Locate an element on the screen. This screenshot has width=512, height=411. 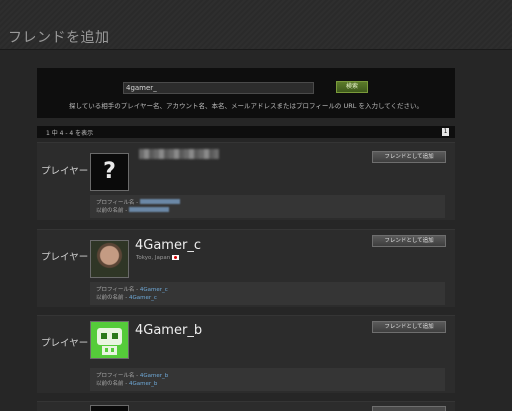
former-name-line: 以前の名前 - 4Gamer_b is located at coordinates (126, 383).